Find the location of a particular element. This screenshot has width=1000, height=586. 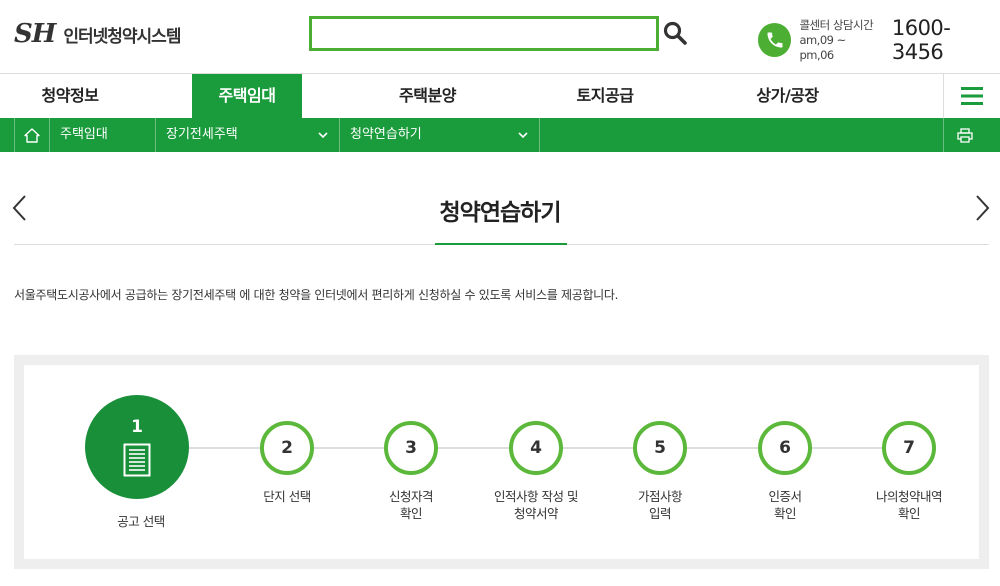

main-nav: 청약정보 주택임대 주택분양 토지공급 상가/공장 is located at coordinates (500, 96).